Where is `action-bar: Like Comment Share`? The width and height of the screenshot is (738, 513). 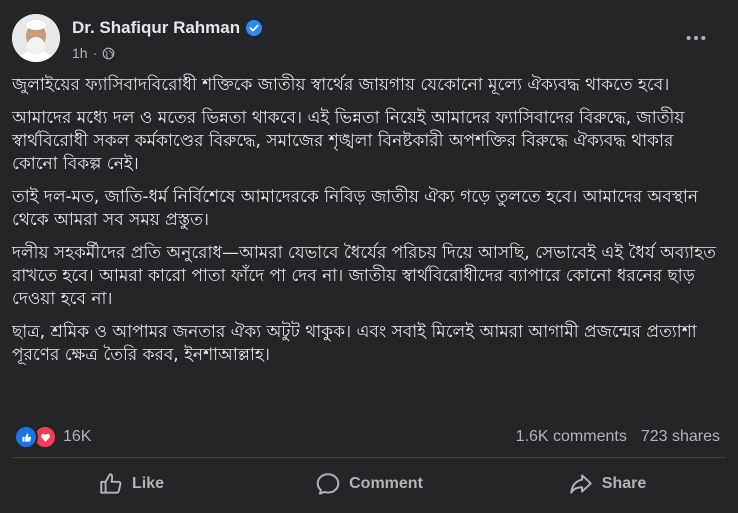 action-bar: Like Comment Share is located at coordinates (369, 484).